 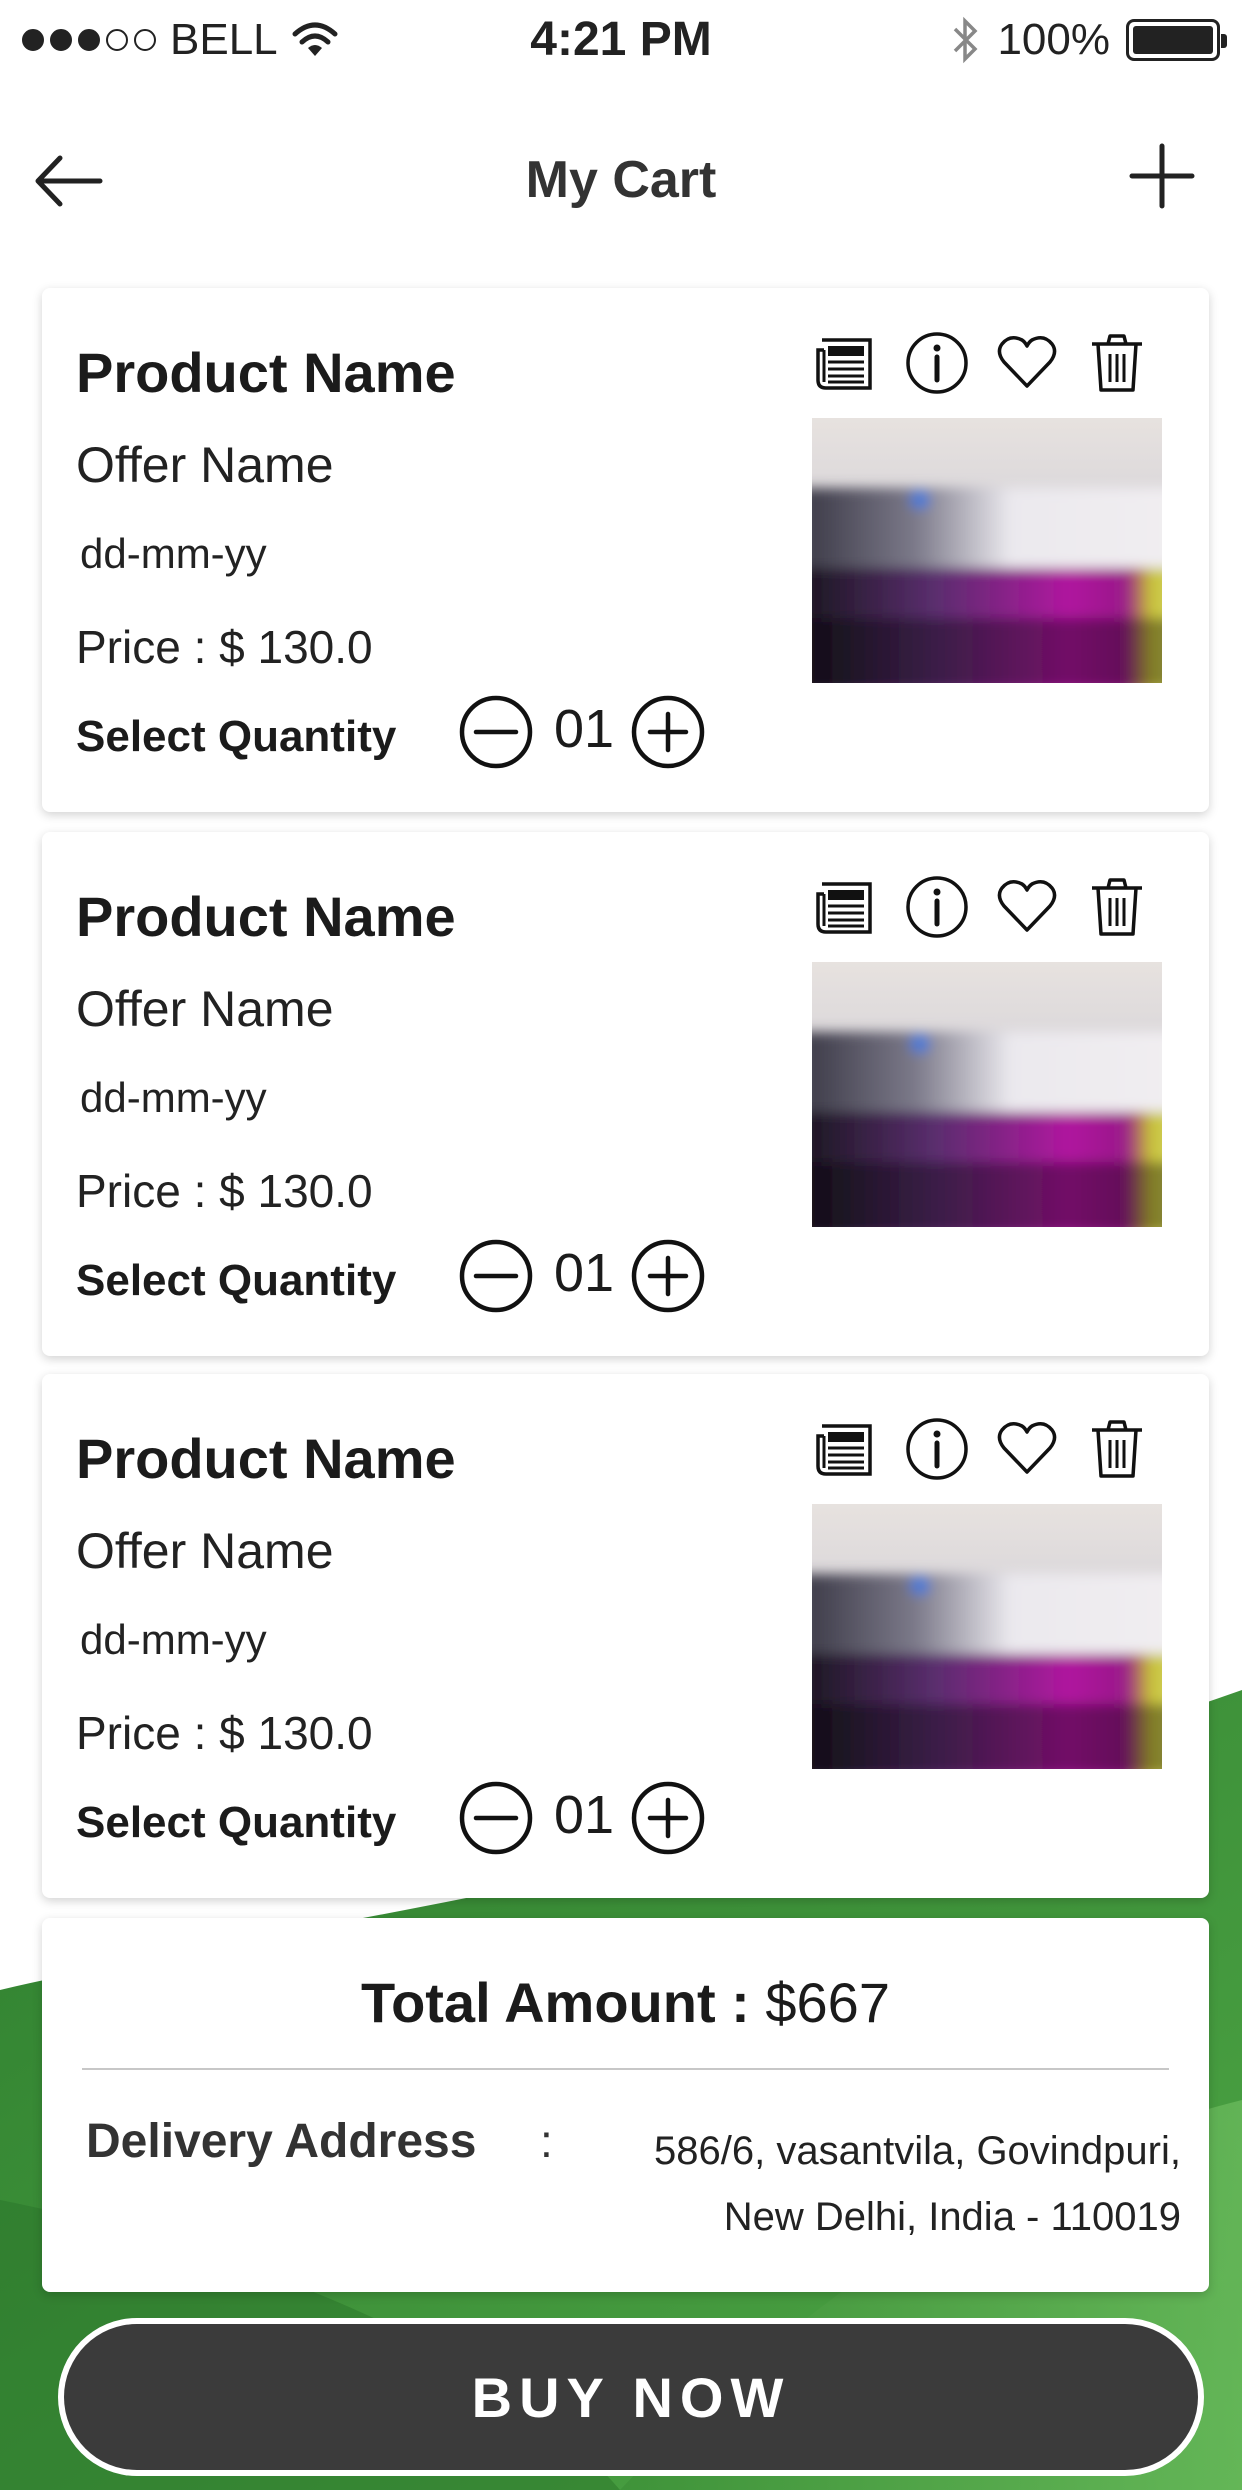 What do you see at coordinates (952, 2217) in the screenshot?
I see `address-line-2: New Delhi, India - 110019` at bounding box center [952, 2217].